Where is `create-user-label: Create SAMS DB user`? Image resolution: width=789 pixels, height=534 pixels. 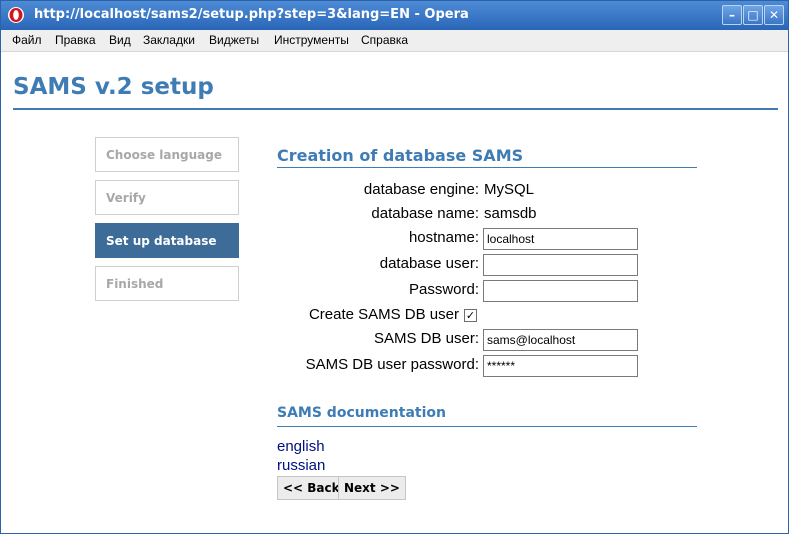 create-user-label: Create SAMS DB user is located at coordinates (383, 314).